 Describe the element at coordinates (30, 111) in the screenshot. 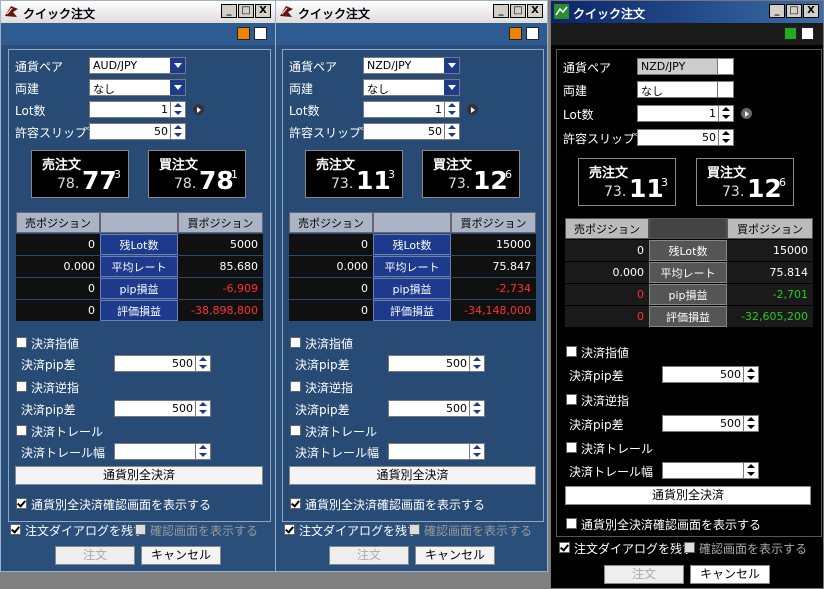

I see `lot-label: Lot数` at that location.